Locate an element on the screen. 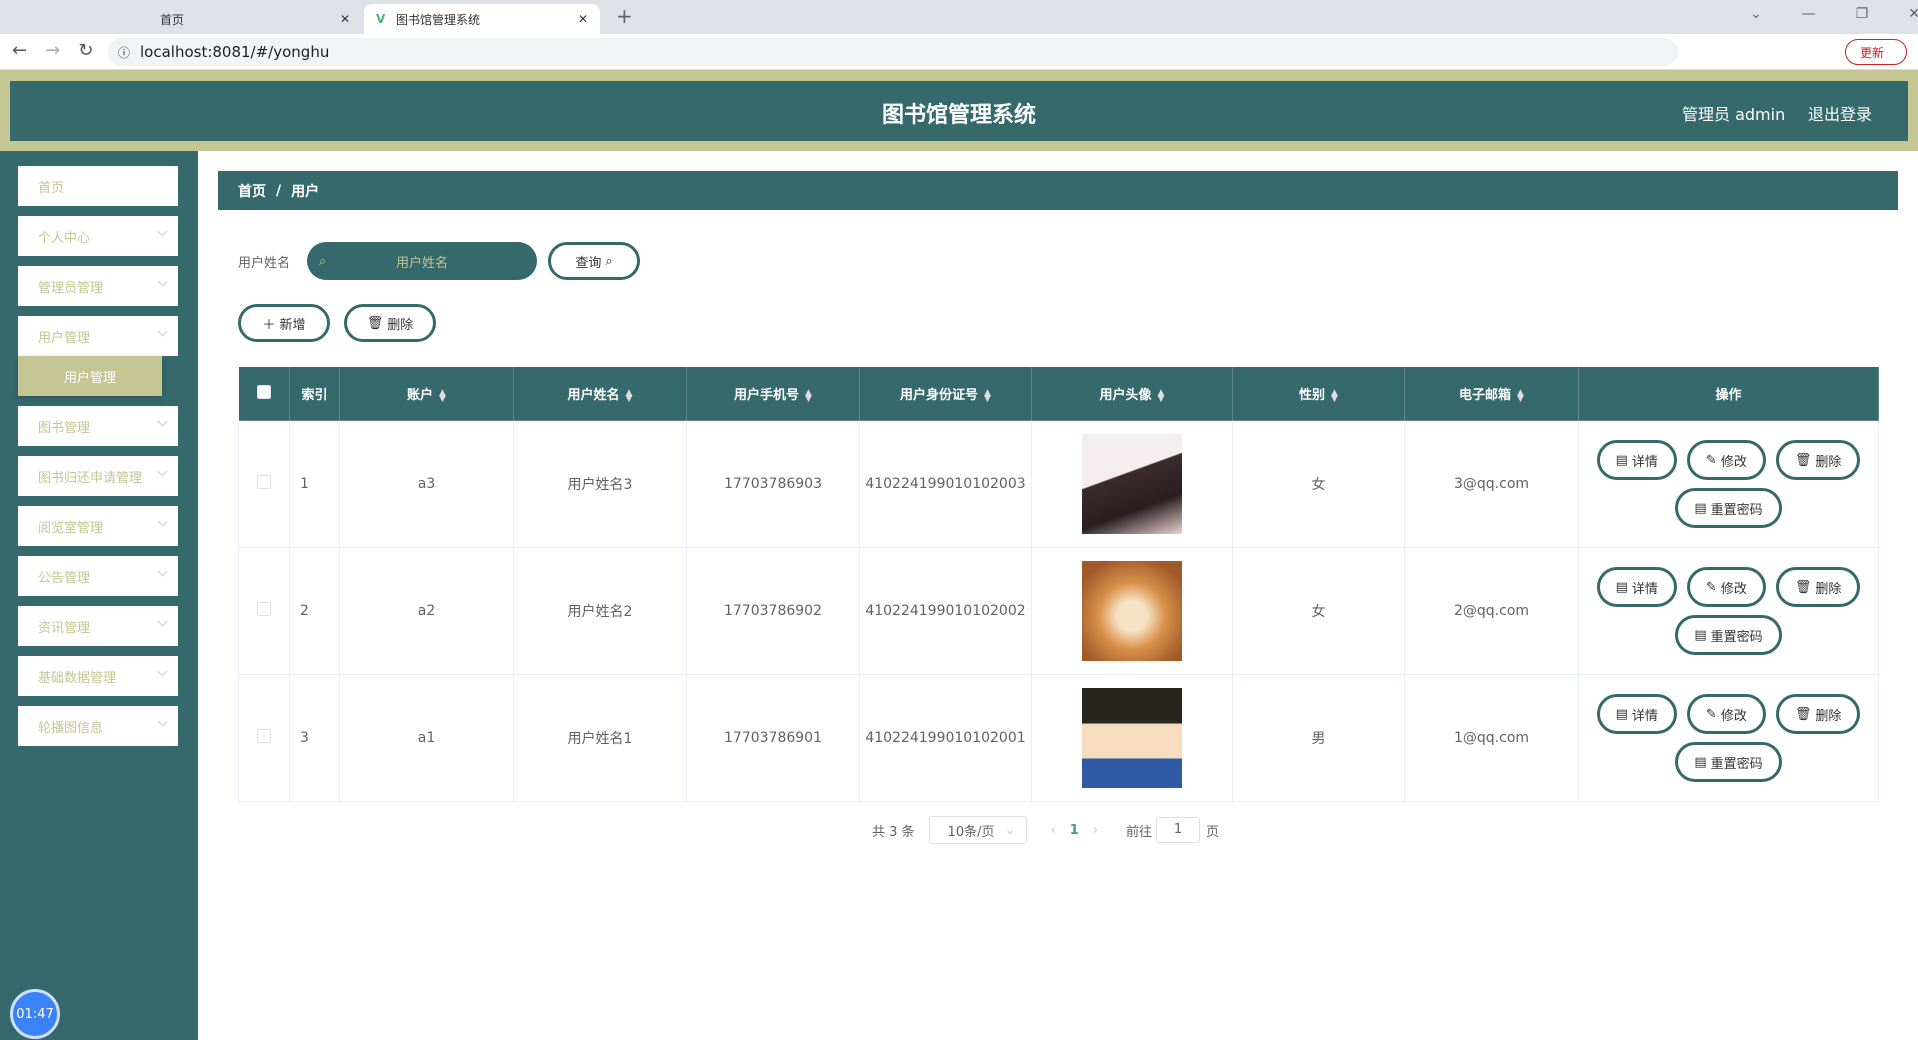  goto-page-input: 1 is located at coordinates (1178, 830).